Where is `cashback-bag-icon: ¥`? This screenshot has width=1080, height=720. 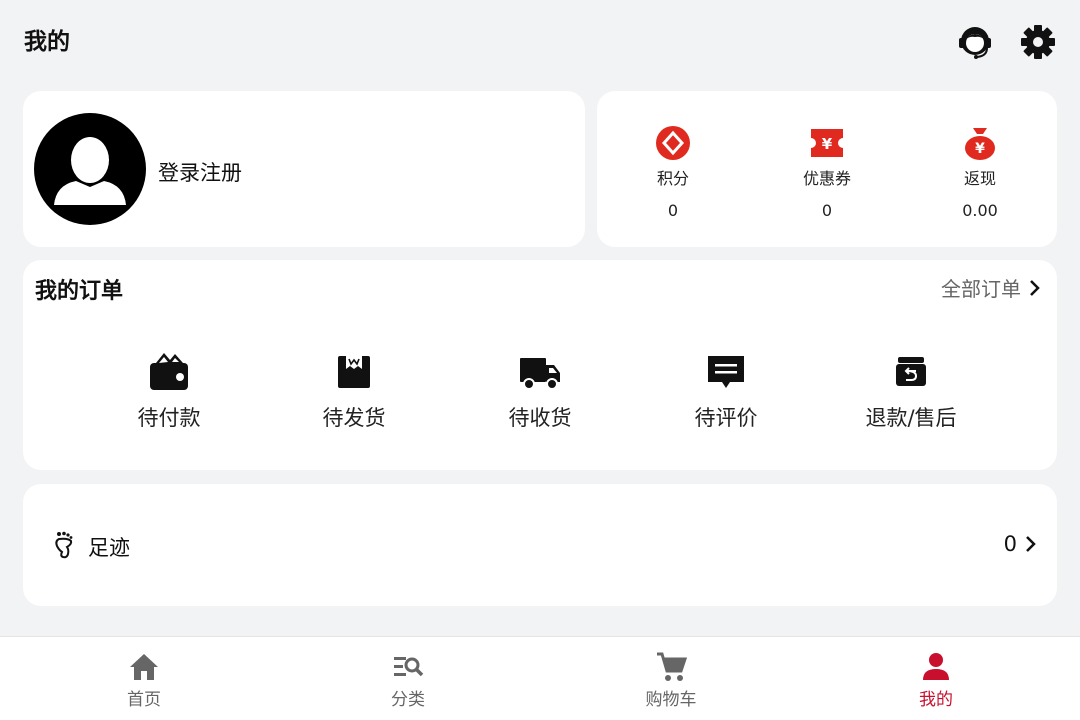
cashback-bag-icon: ¥ is located at coordinates (980, 144).